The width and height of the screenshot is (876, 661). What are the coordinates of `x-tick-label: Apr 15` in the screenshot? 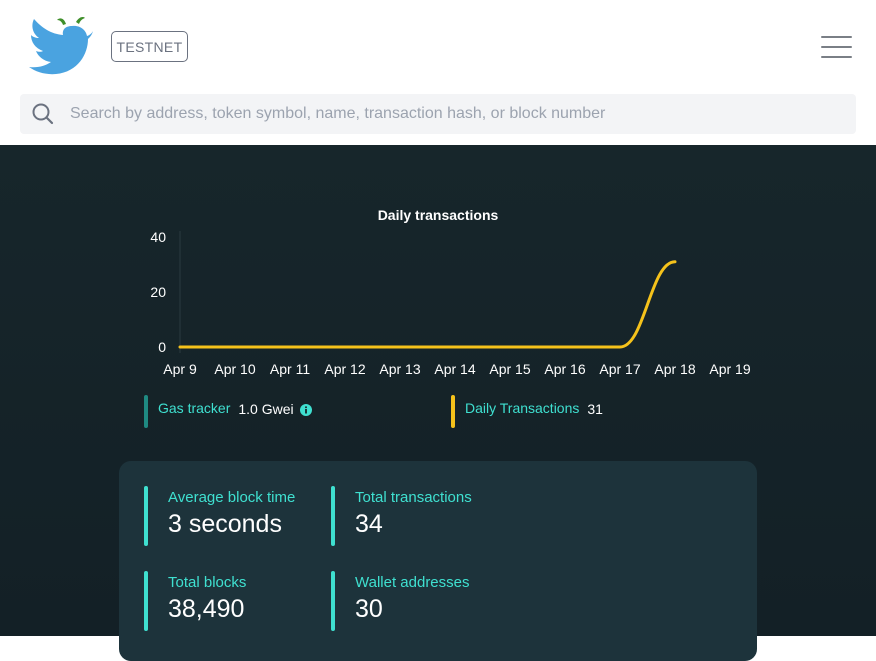 It's located at (509, 369).